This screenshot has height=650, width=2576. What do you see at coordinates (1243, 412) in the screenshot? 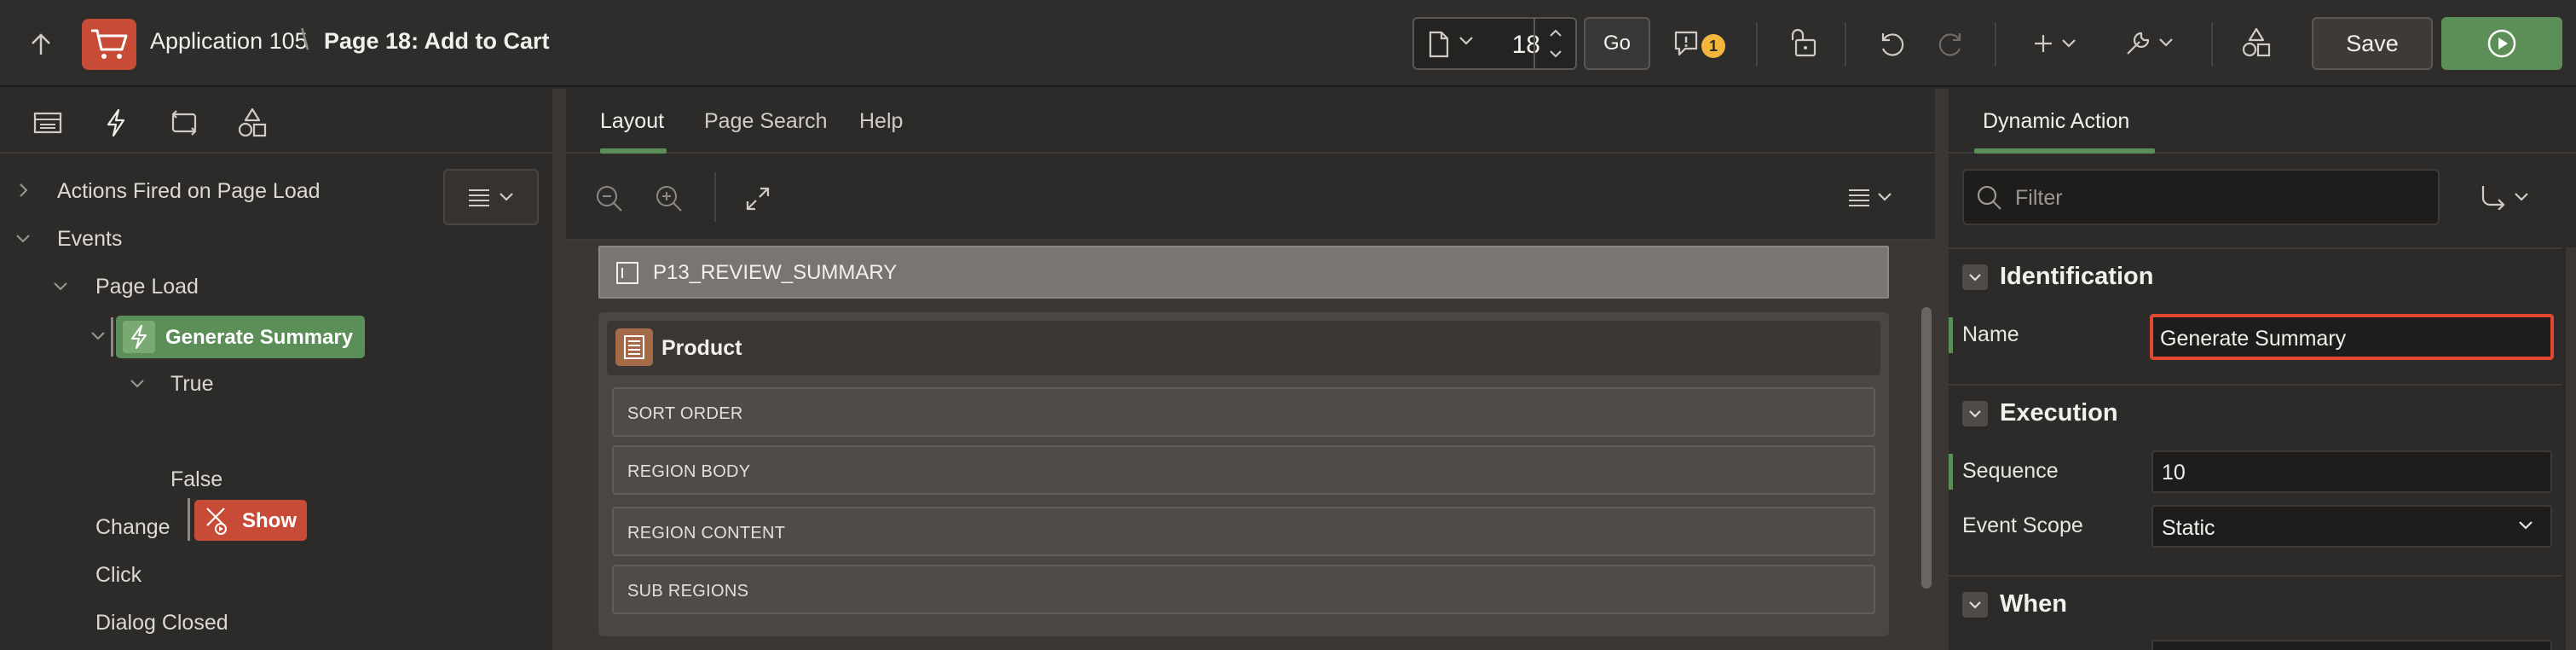
I see `slot-sort-order: SORT ORDER` at bounding box center [1243, 412].